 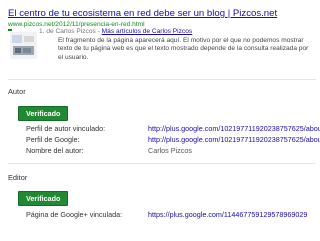 What do you see at coordinates (70, 31) in the screenshot?
I see `author-line-prefix: 1. de Carlos Pizcos -` at bounding box center [70, 31].